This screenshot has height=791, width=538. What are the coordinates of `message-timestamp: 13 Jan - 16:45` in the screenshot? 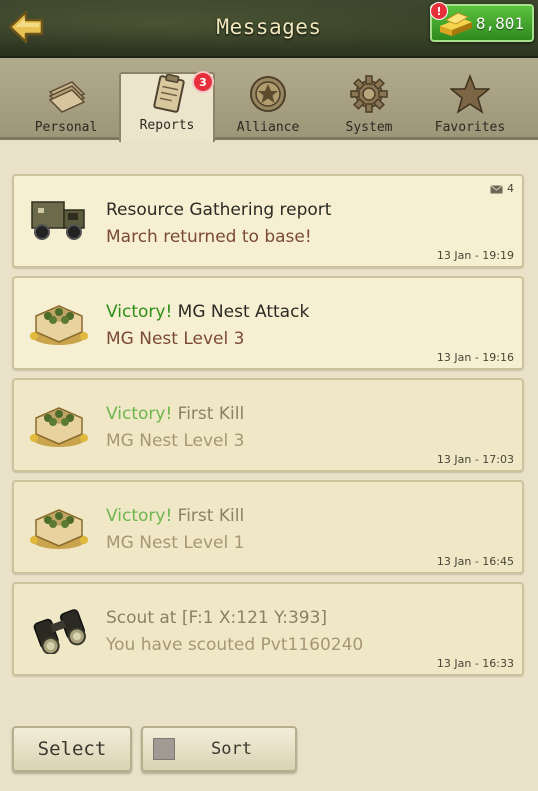 It's located at (475, 561).